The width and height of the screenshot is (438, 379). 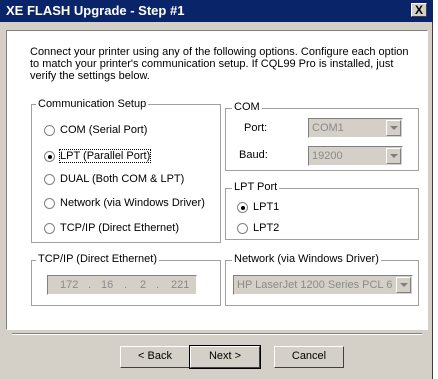 I want to click on communication-setup-label: Communication Setup, so click(x=92, y=104).